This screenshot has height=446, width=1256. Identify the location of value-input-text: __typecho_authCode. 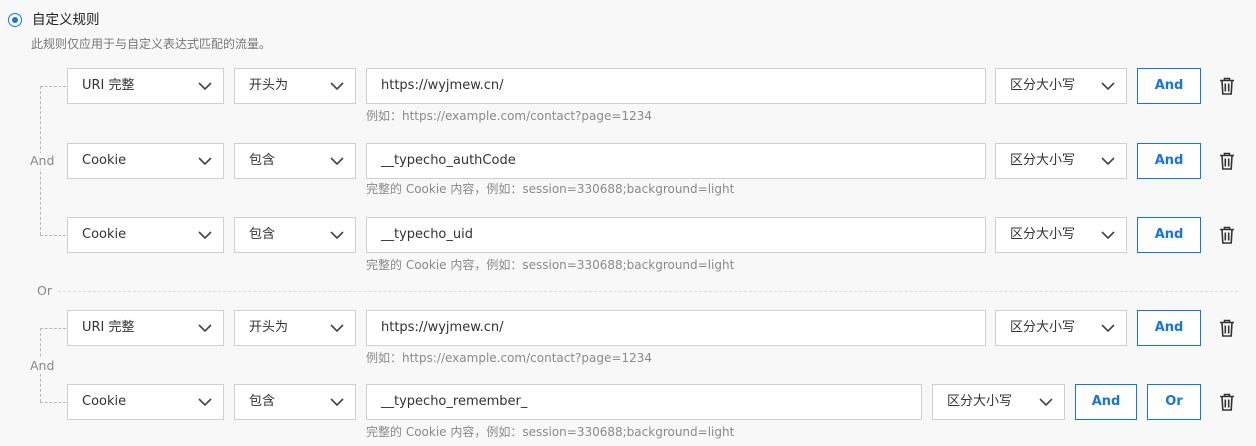
(448, 160).